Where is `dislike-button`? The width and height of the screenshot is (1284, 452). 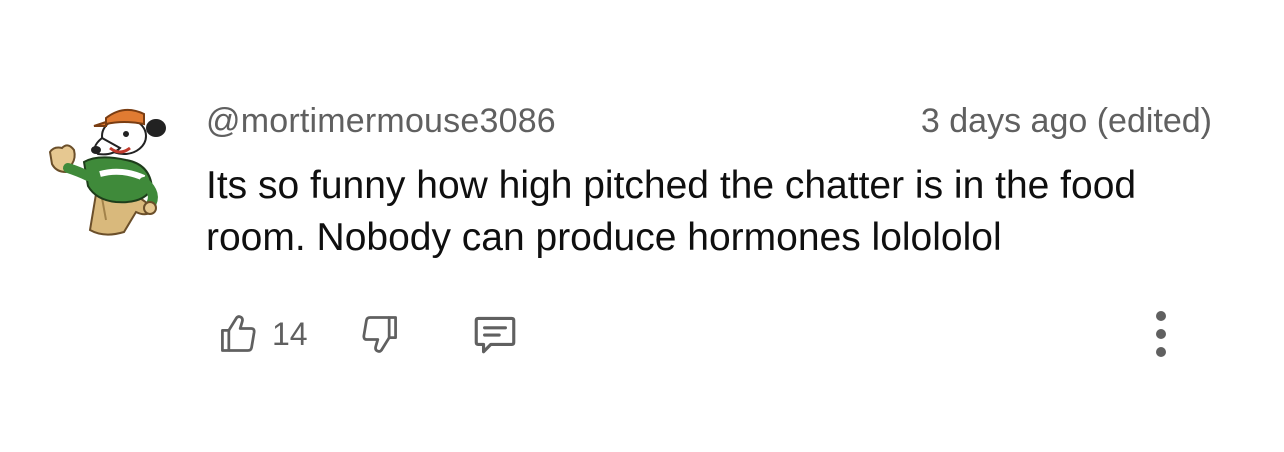 dislike-button is located at coordinates (380, 334).